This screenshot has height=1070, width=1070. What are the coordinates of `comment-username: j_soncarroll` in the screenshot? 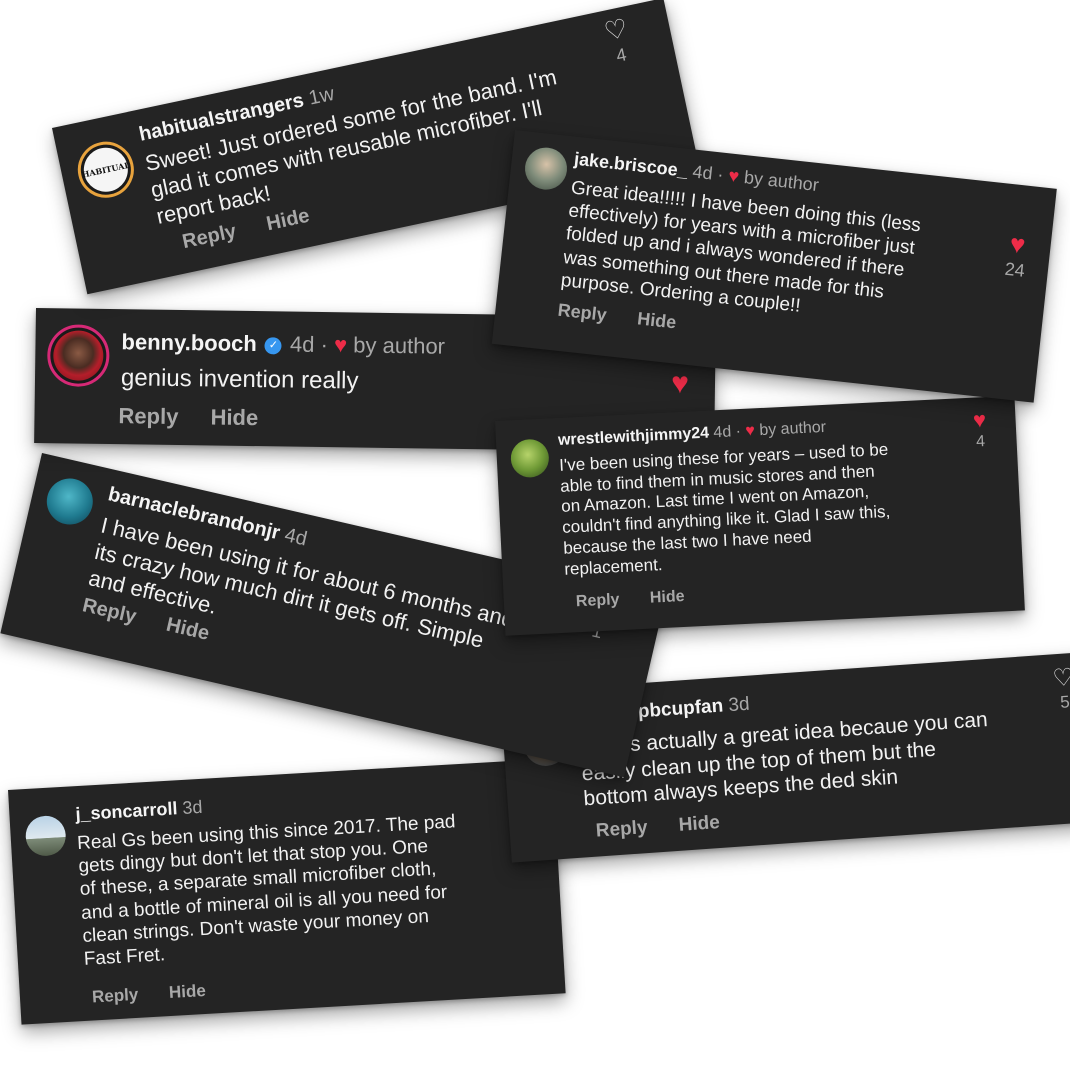 It's located at (126, 811).